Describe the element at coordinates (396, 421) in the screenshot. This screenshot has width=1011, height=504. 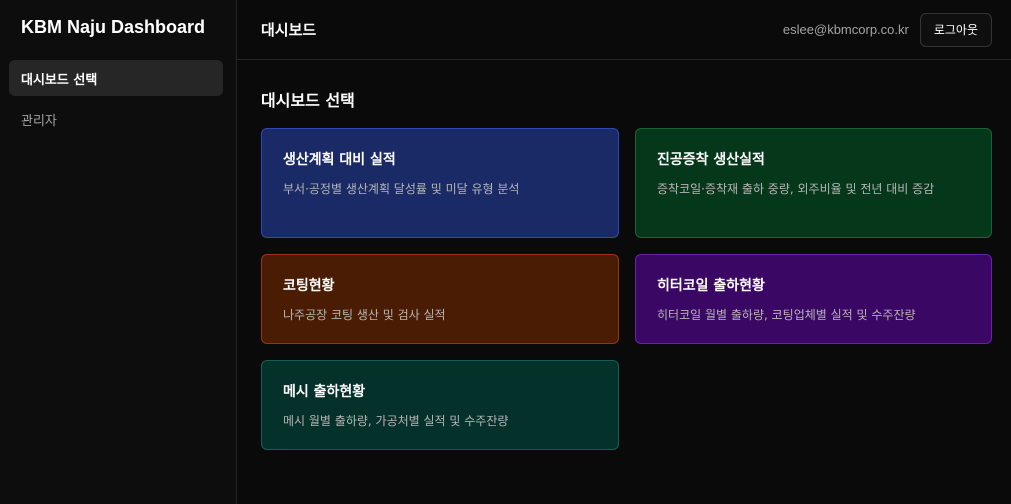
I see `card-description: 메시 월별 출하량, 가공처별 실적 및 수주잔량` at that location.